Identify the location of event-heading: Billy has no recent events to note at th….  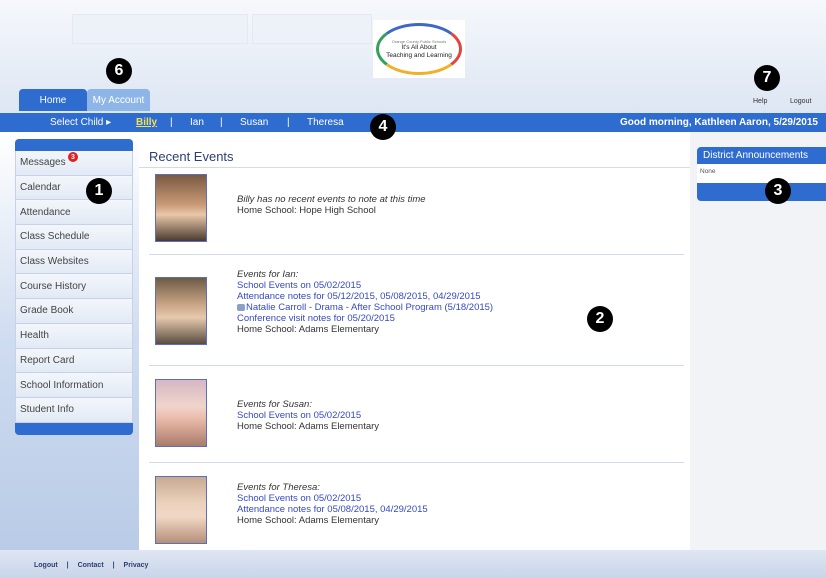
(331, 199).